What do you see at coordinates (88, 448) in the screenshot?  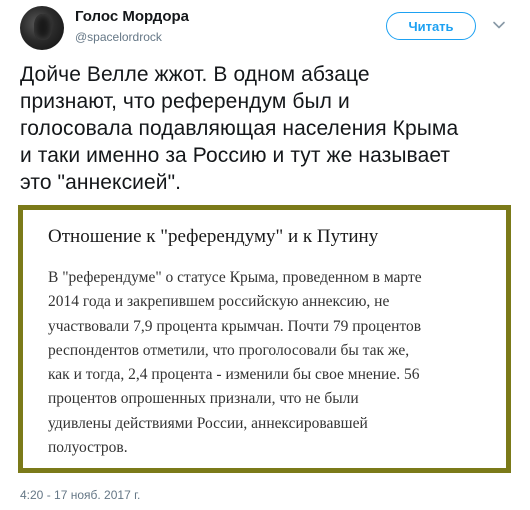 I see `article-body-line: полуостров.` at bounding box center [88, 448].